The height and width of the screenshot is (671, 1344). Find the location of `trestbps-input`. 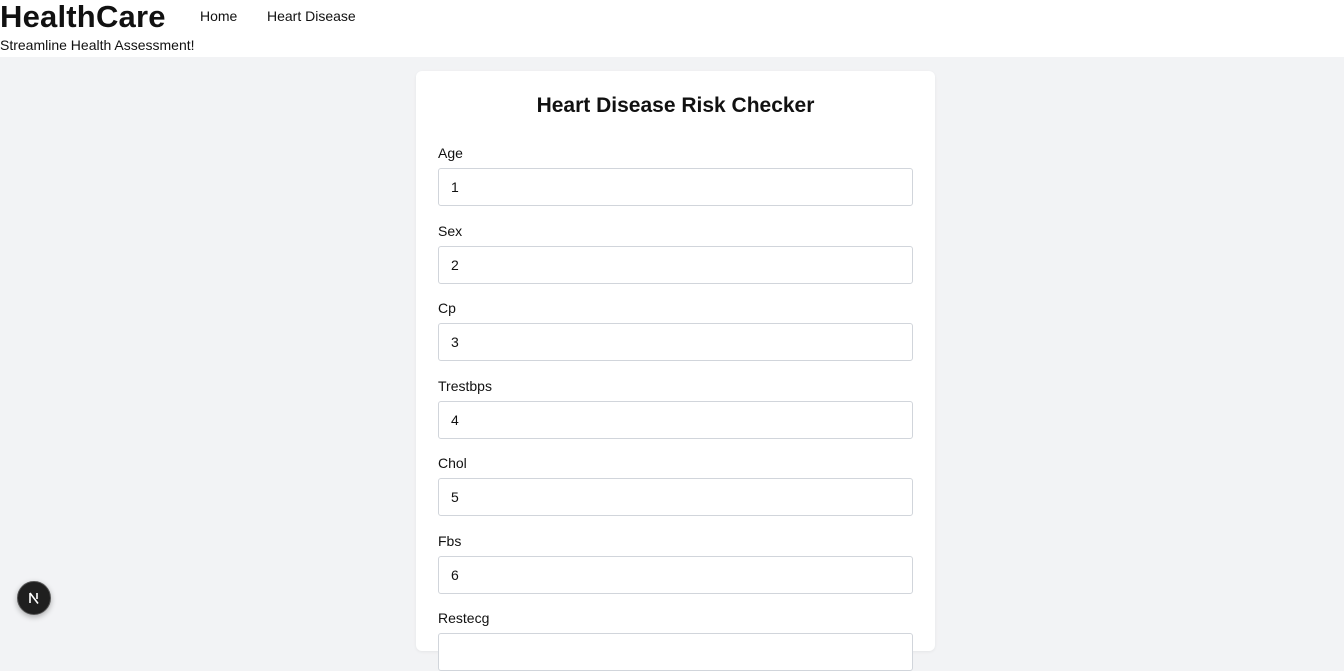

trestbps-input is located at coordinates (675, 420).